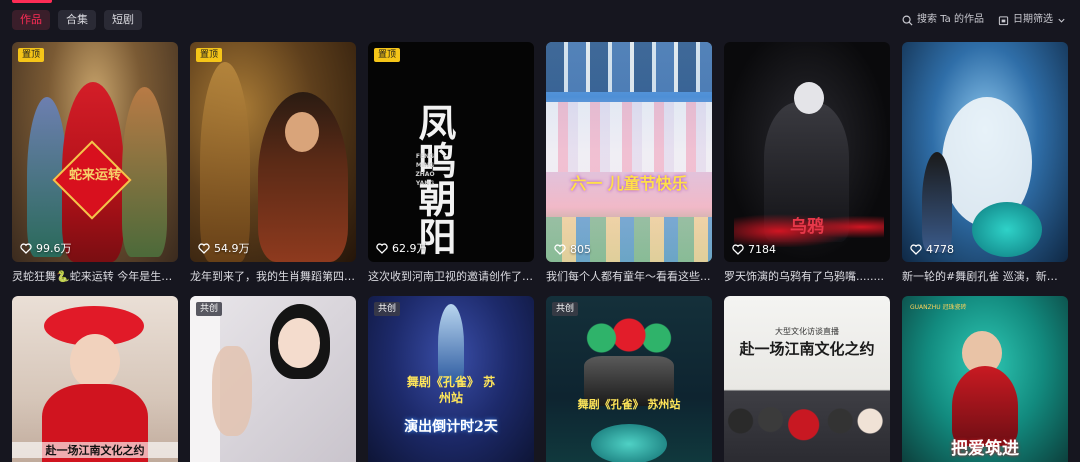 This screenshot has height=462, width=1080. I want to click on calendar-icon, so click(1003, 20).